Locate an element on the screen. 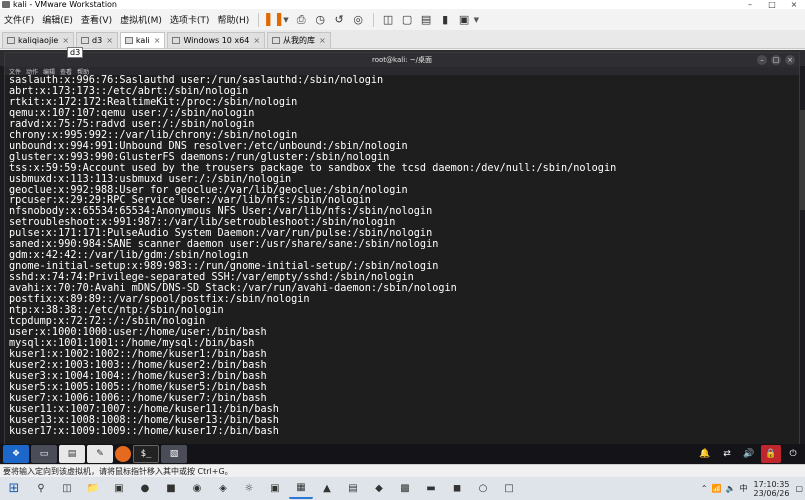  console-icon: ▮ is located at coordinates (445, 19).